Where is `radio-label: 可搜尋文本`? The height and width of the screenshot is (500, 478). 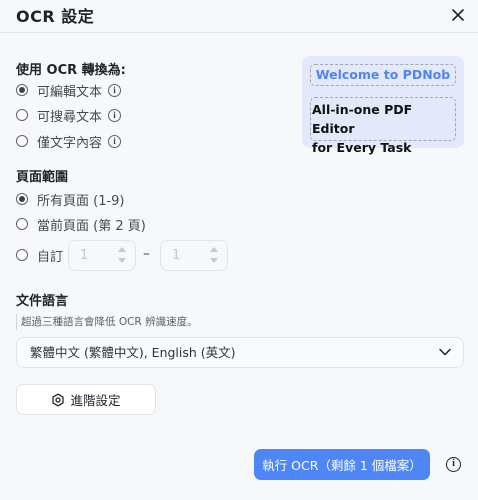 radio-label: 可搜尋文本 is located at coordinates (70, 117).